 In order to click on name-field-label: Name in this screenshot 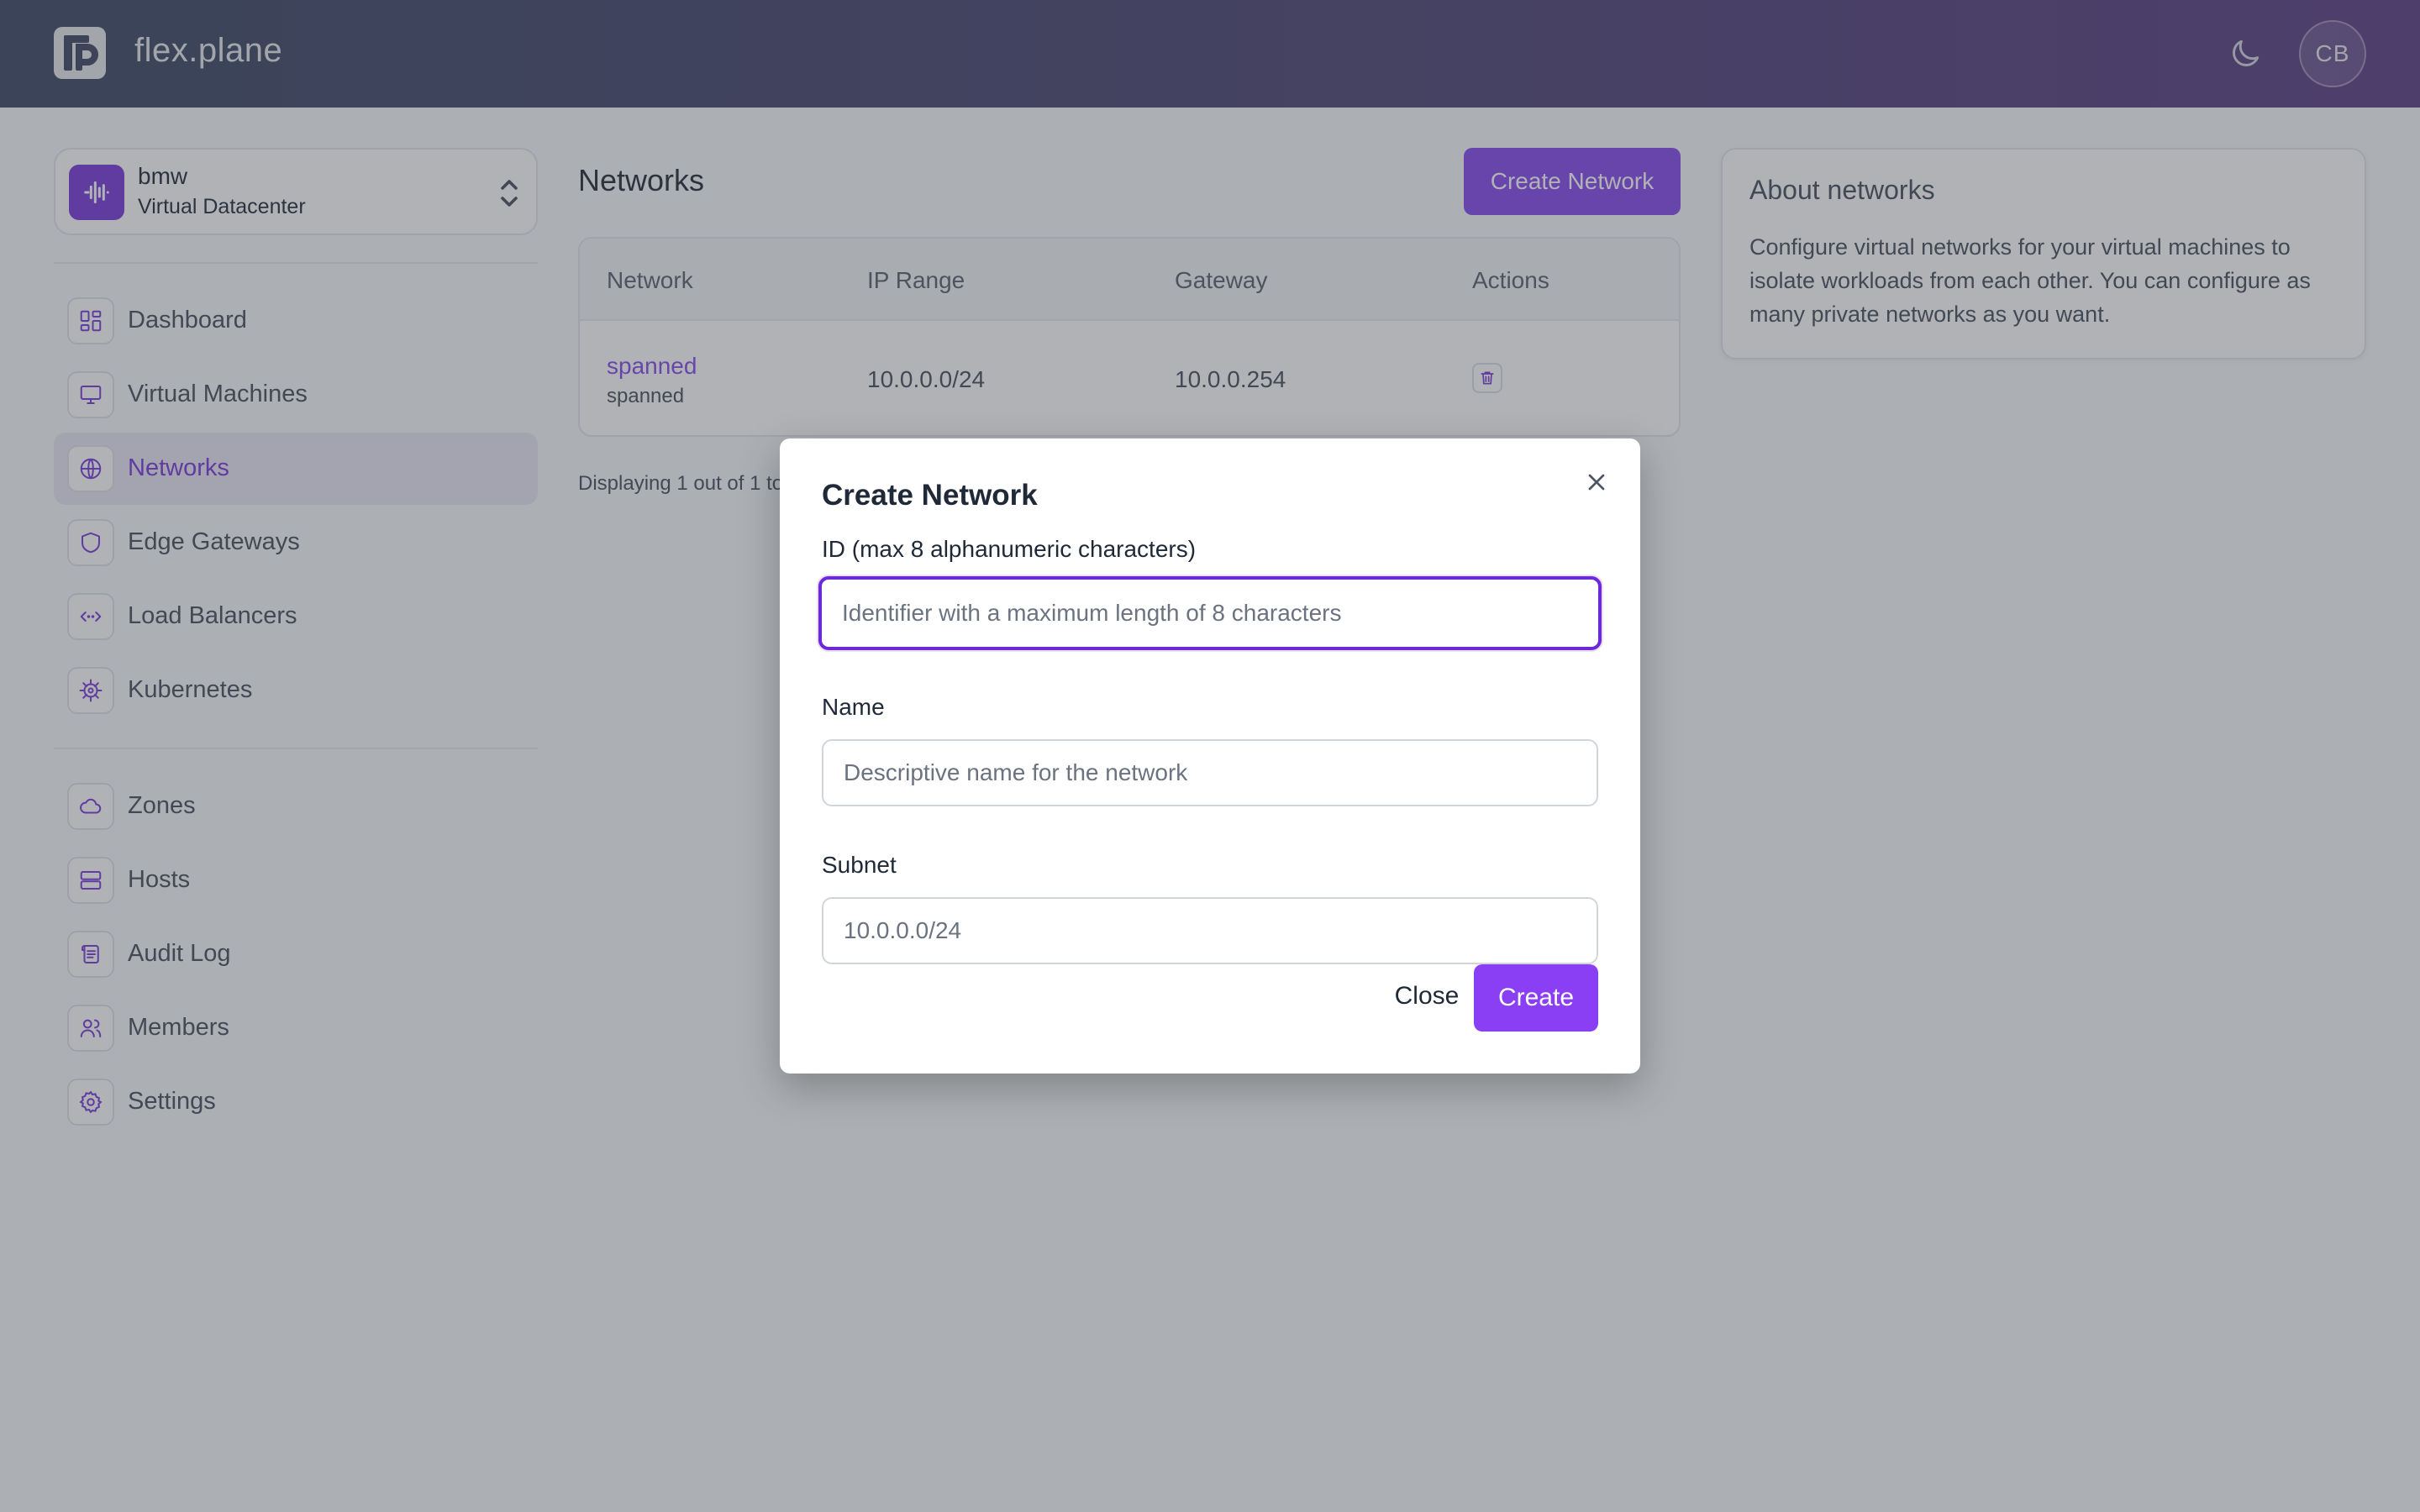, I will do `click(854, 707)`.